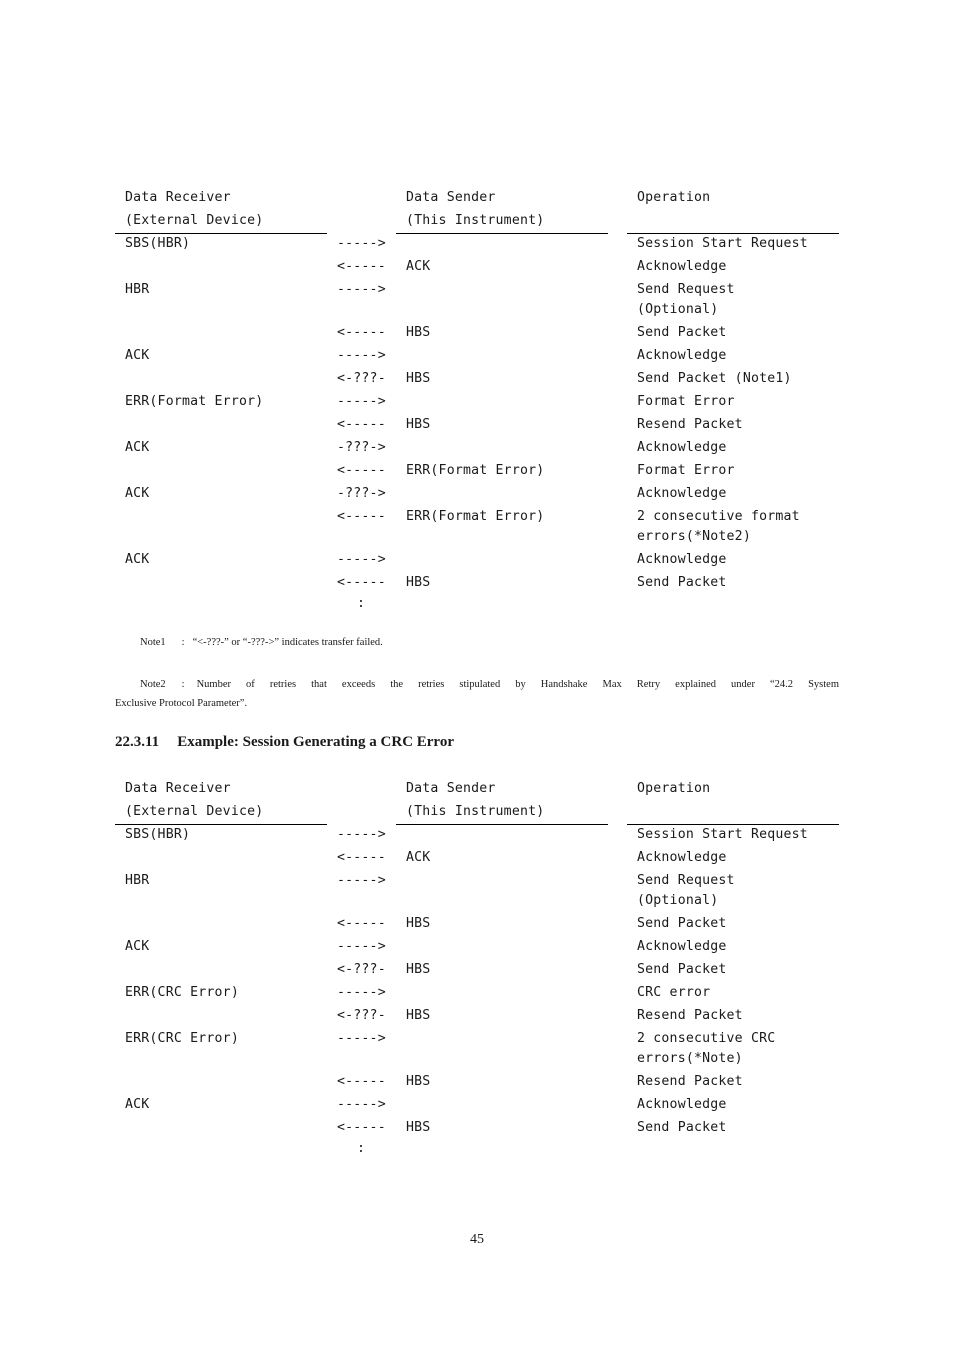 The width and height of the screenshot is (954, 1350). Describe the element at coordinates (315, 742) in the screenshot. I see `section-title: Example: Session Generating a CRC Error` at that location.